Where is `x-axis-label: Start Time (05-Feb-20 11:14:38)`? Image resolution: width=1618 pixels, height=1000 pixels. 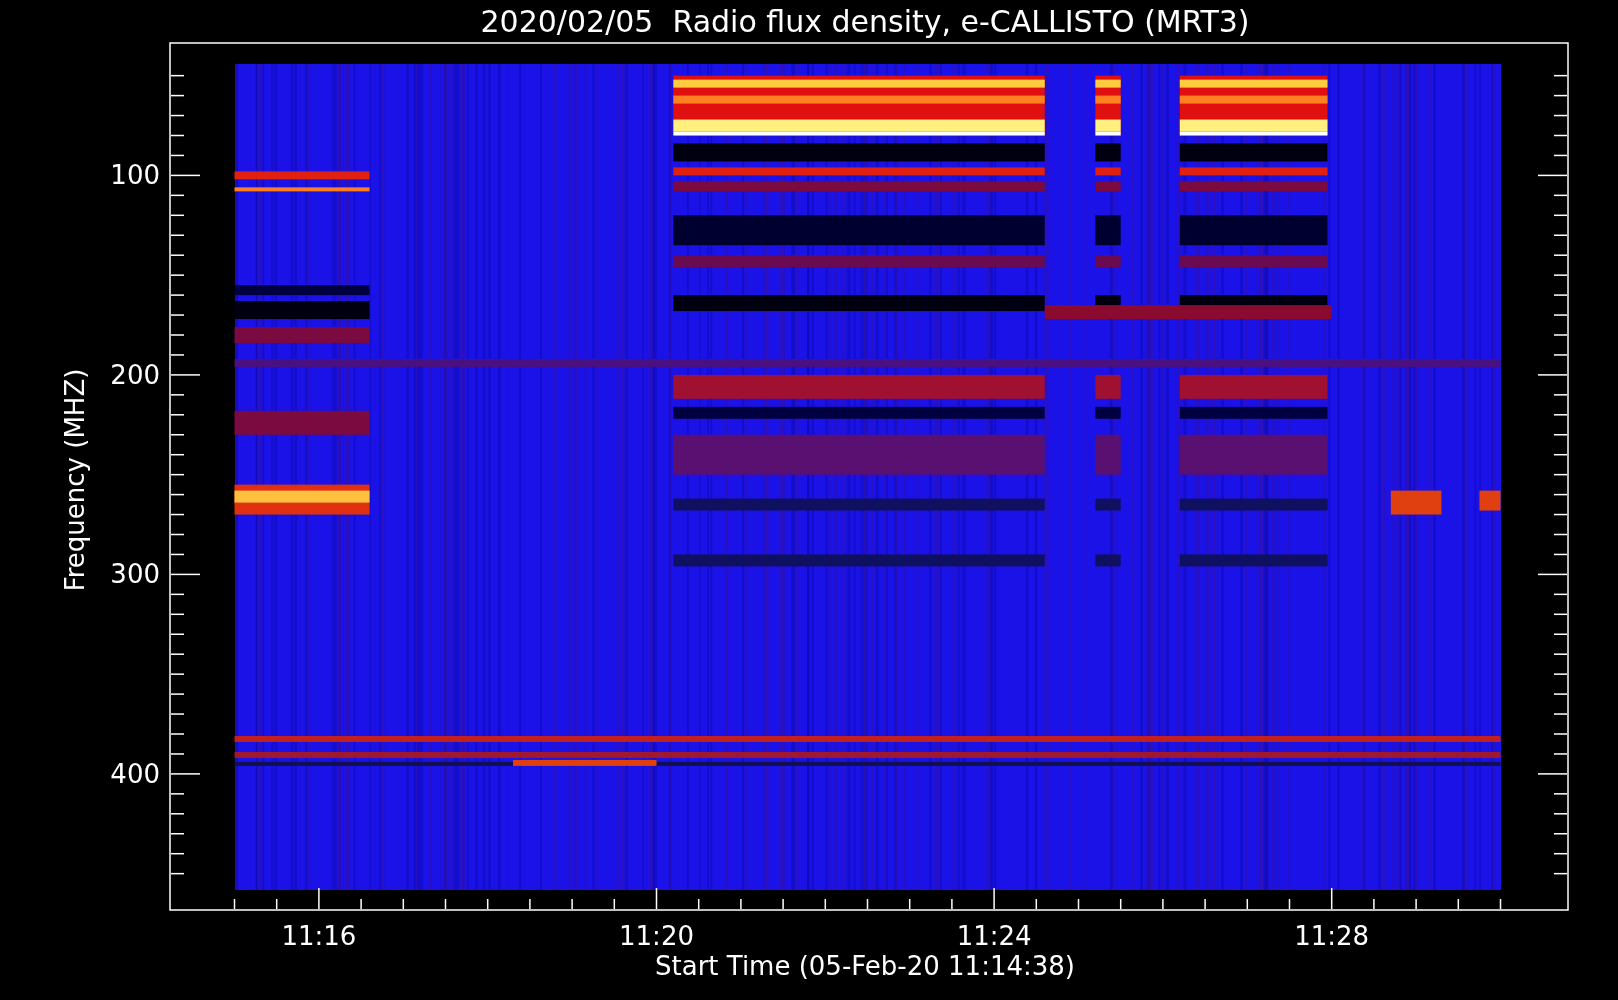
x-axis-label: Start Time (05-Feb-20 11:14:38) is located at coordinates (865, 966).